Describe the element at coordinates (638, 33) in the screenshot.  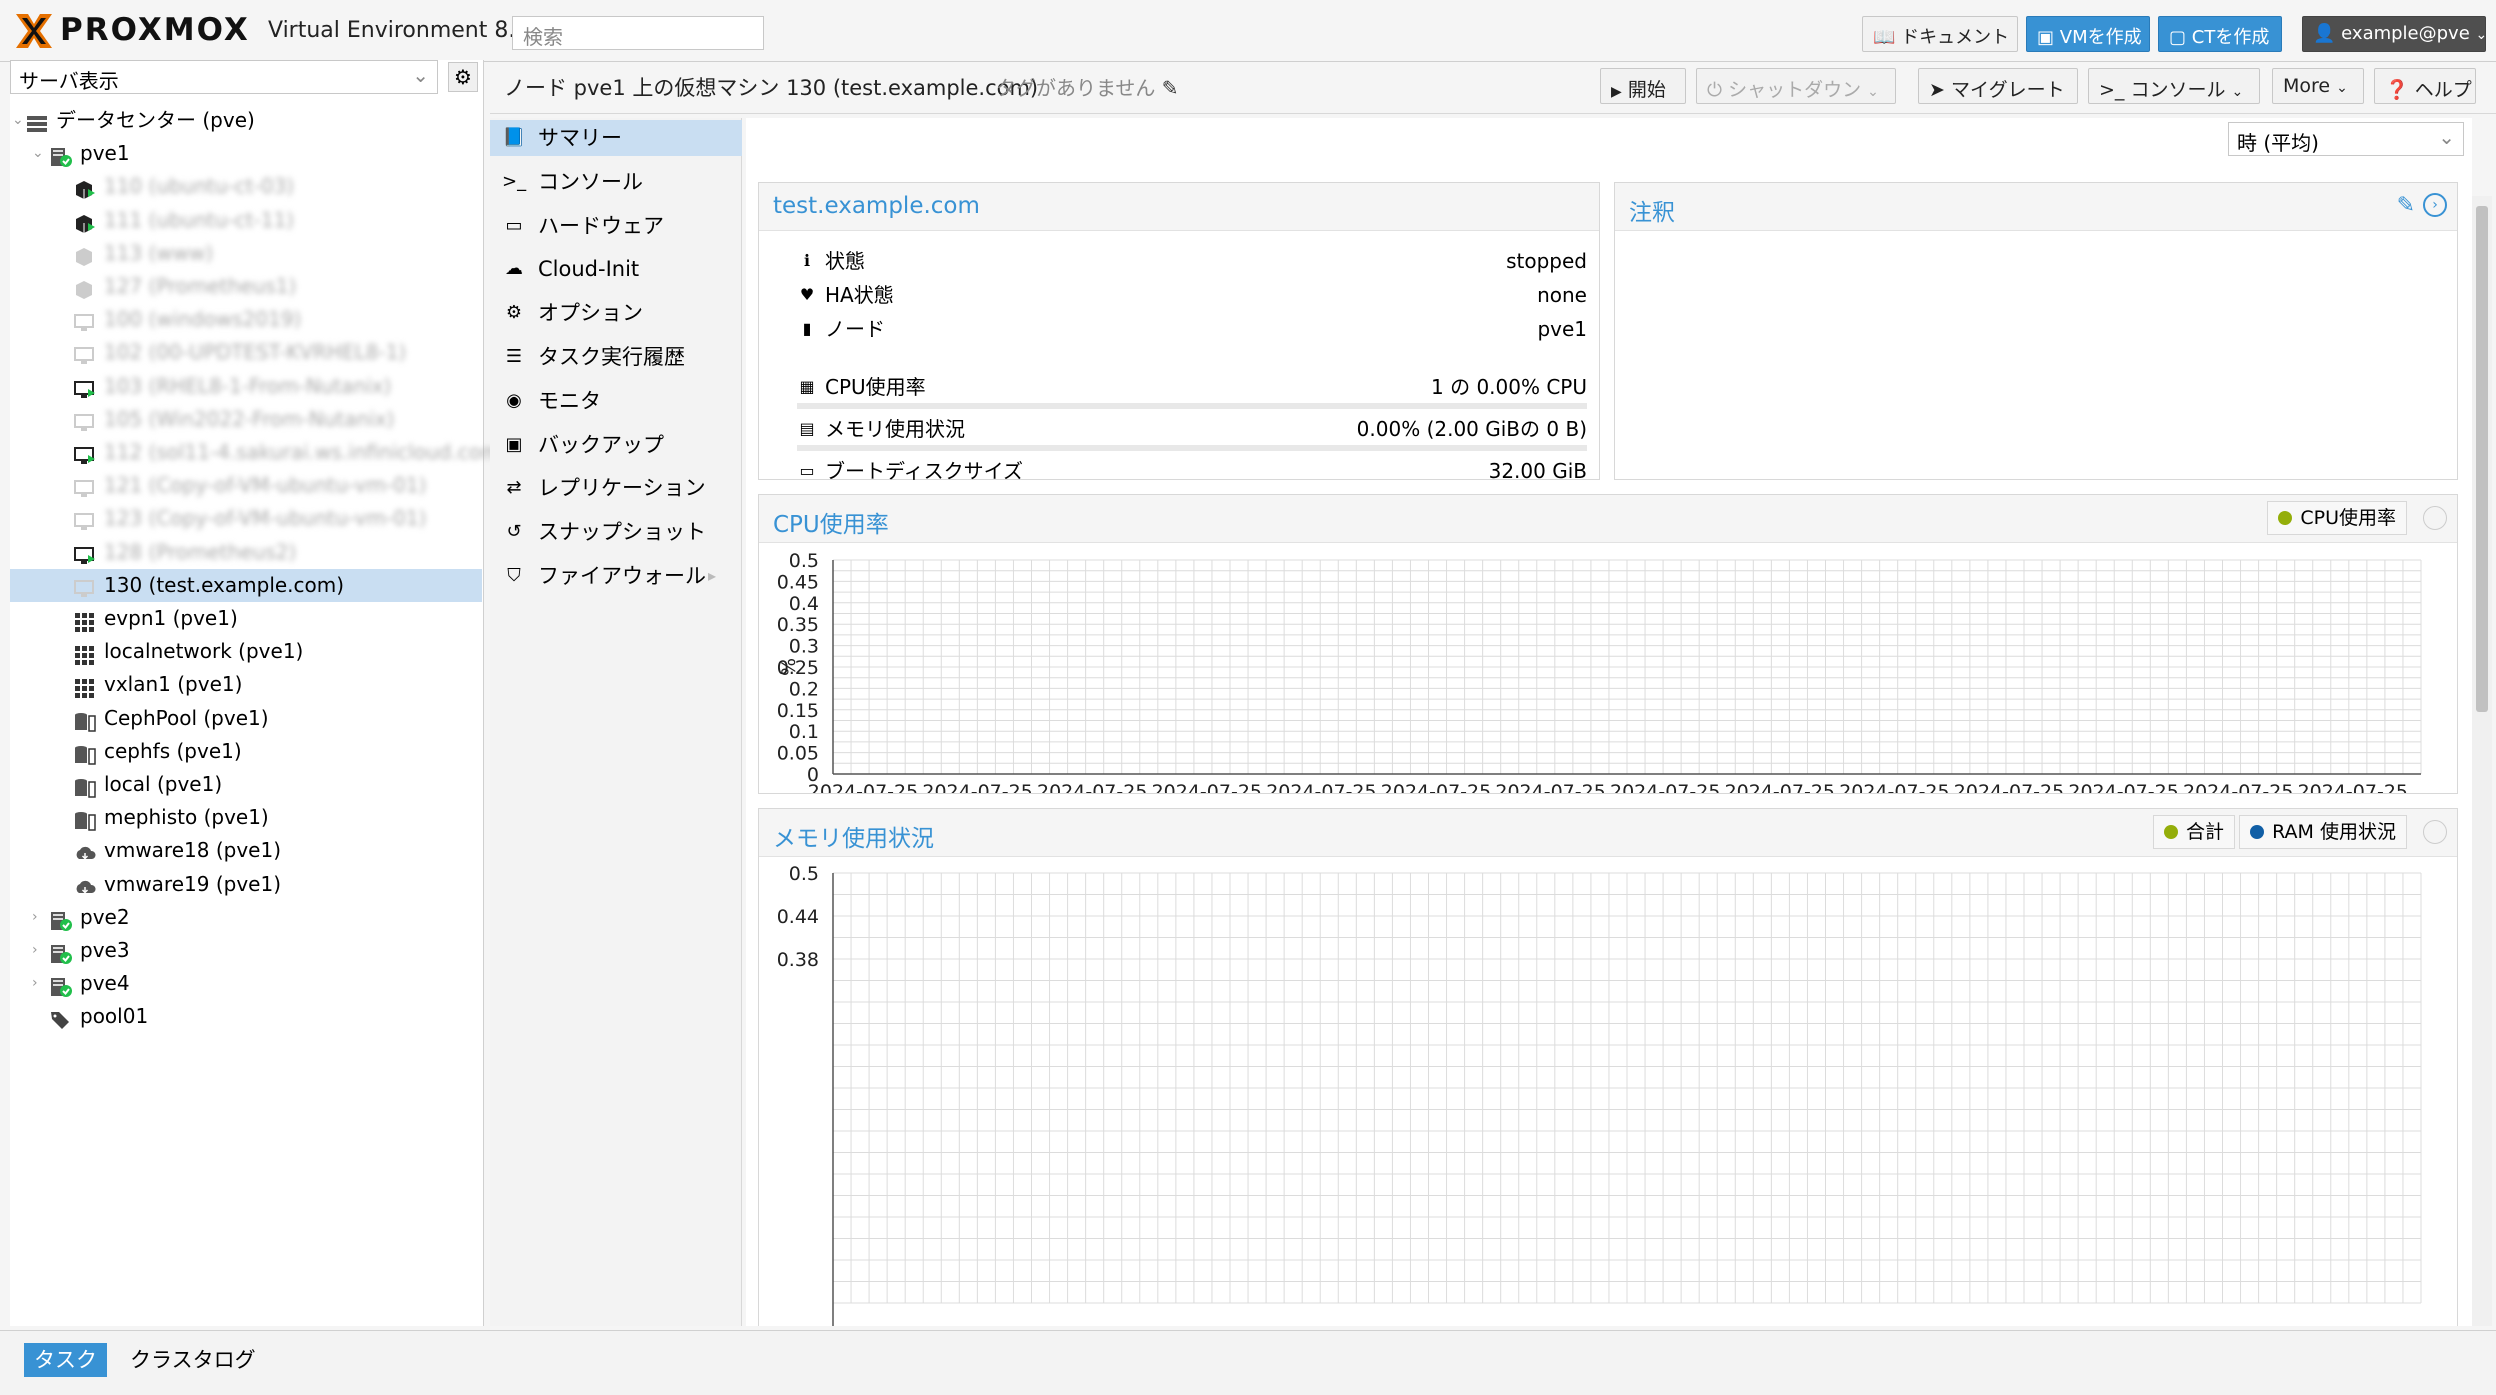
I see `search-input: 検索` at that location.